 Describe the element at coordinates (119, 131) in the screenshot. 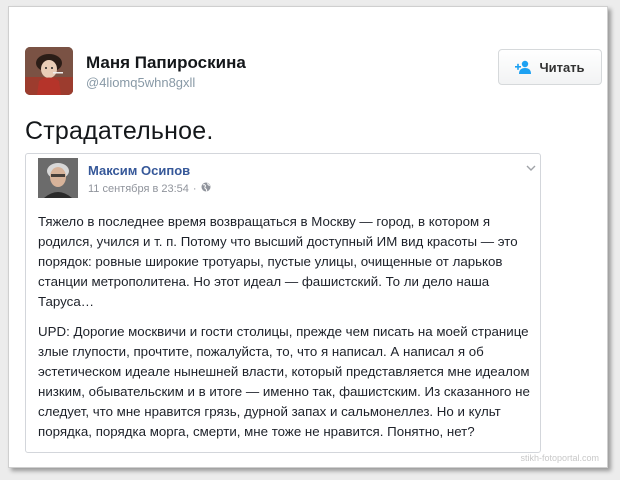

I see `tweet-text: Страдательное.` at that location.